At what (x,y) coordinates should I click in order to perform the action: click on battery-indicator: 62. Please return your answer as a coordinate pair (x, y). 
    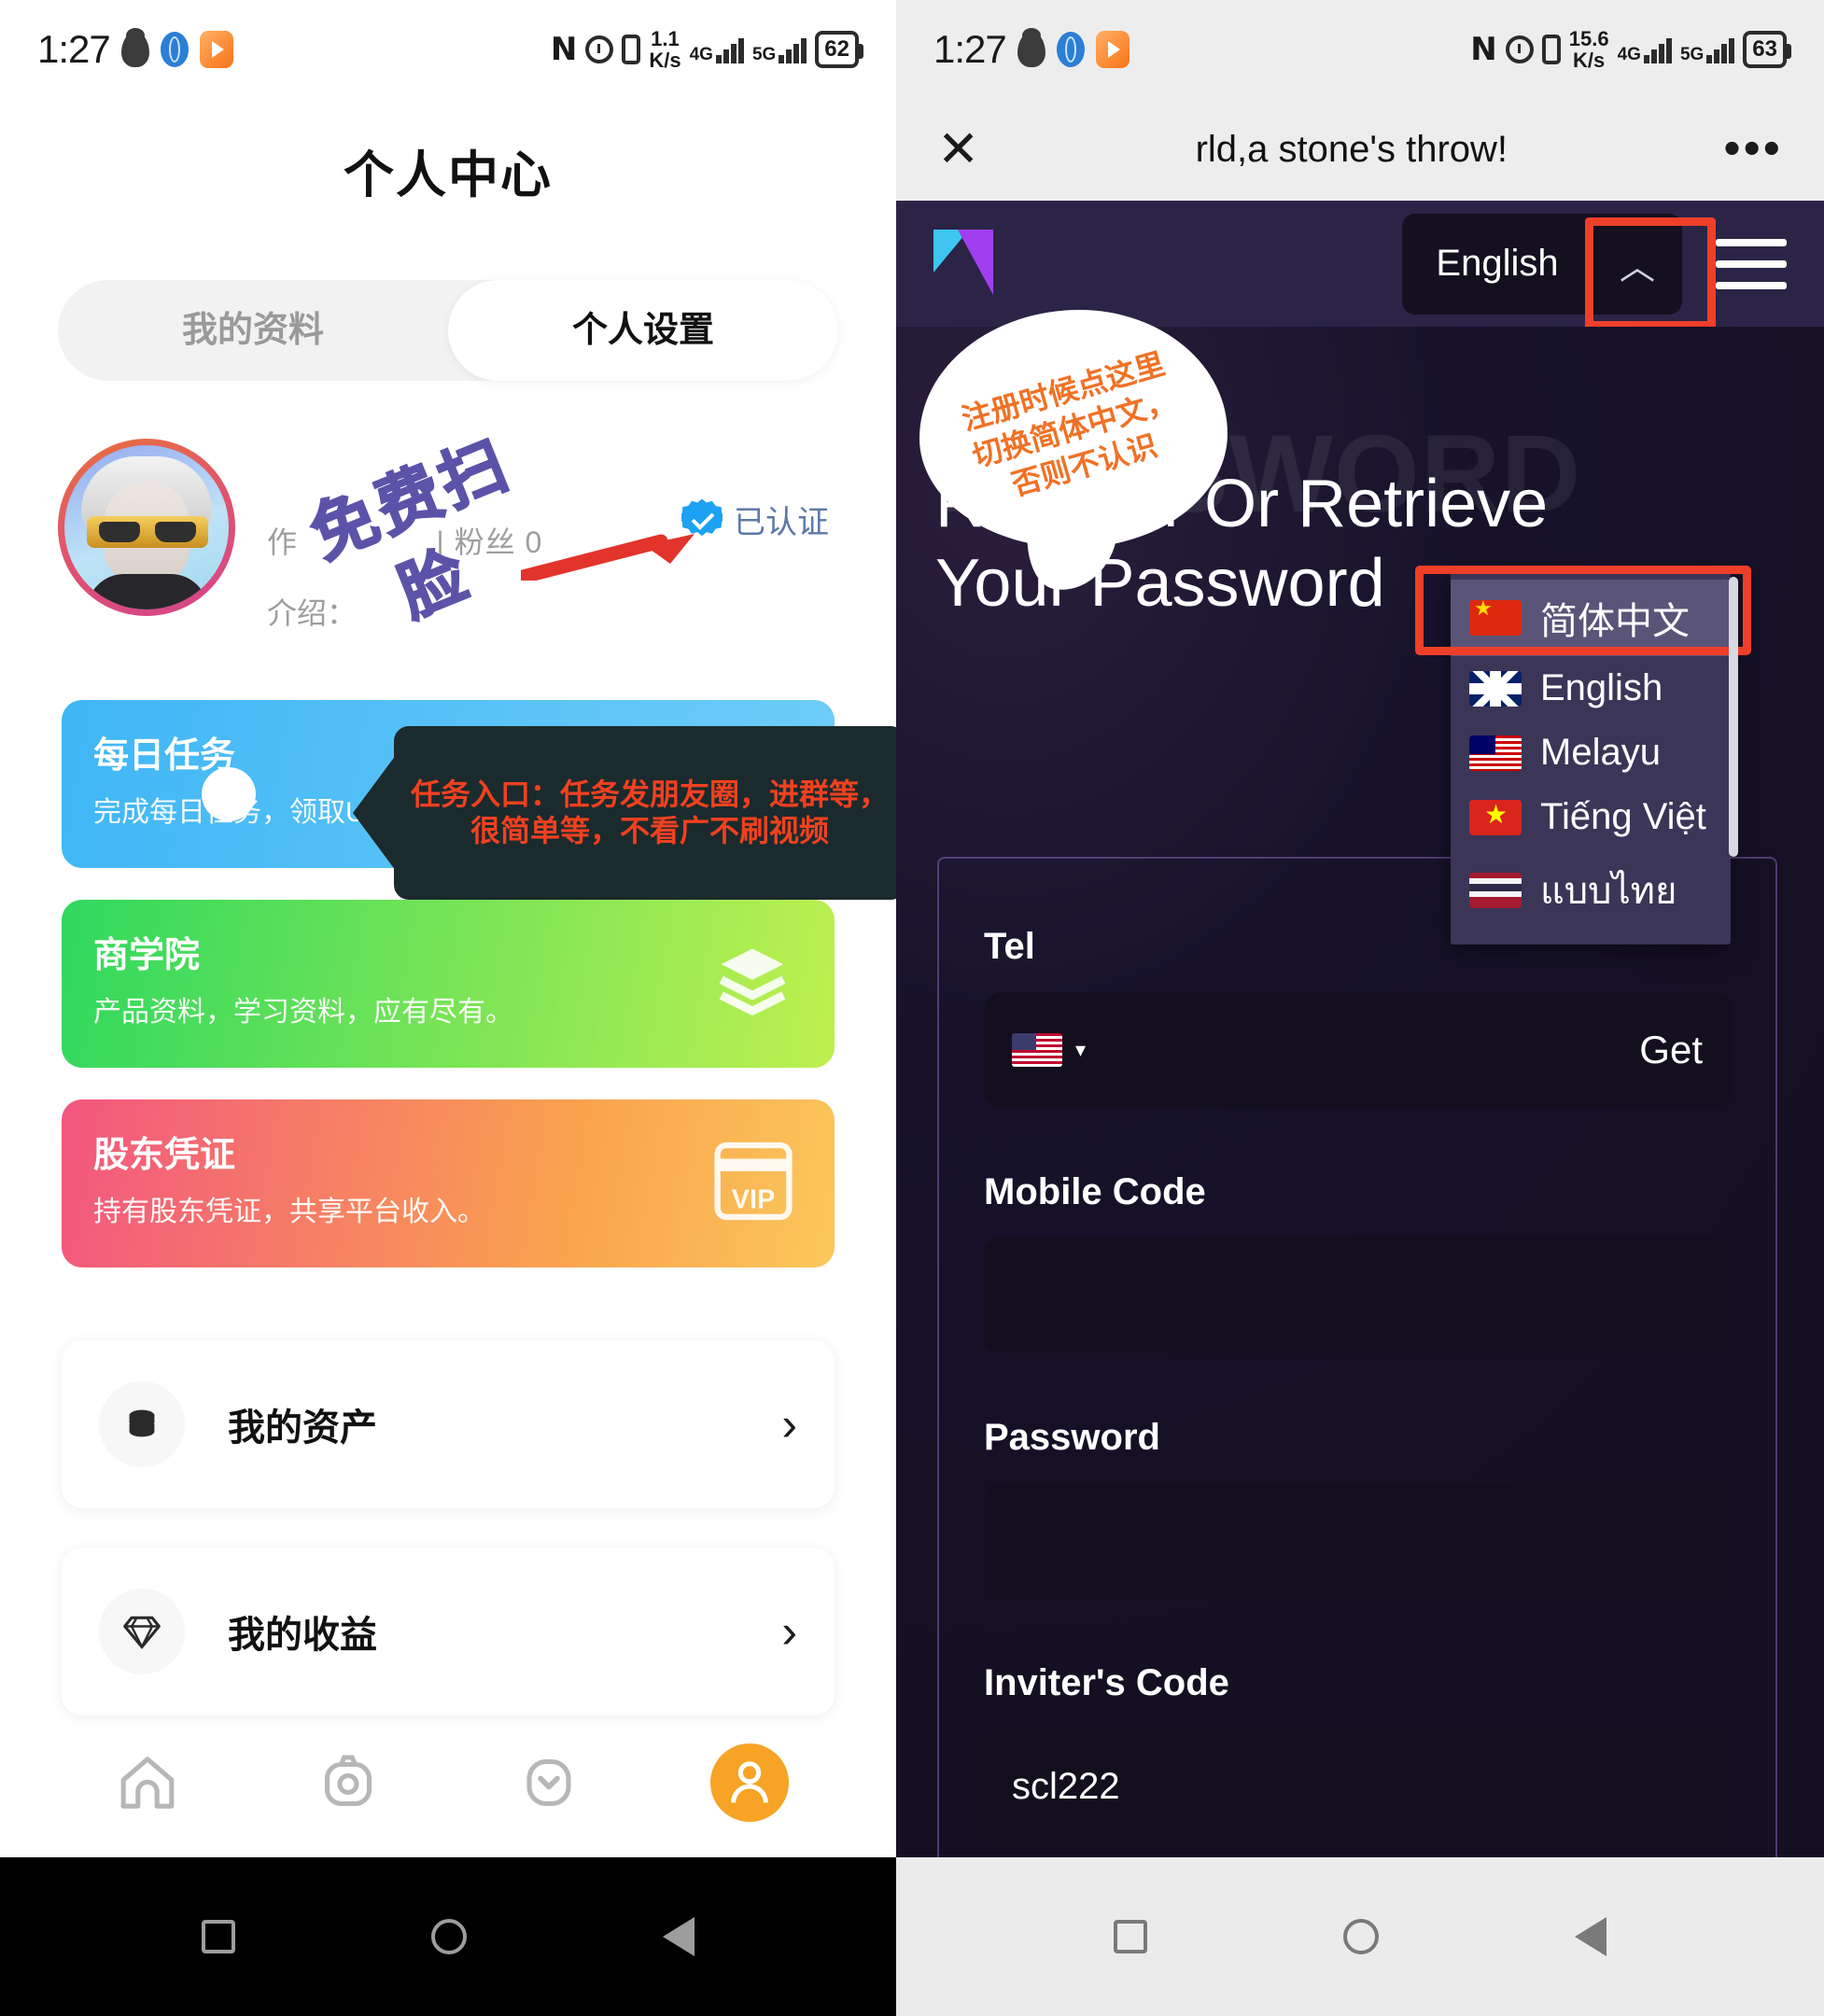
    Looking at the image, I should click on (839, 49).